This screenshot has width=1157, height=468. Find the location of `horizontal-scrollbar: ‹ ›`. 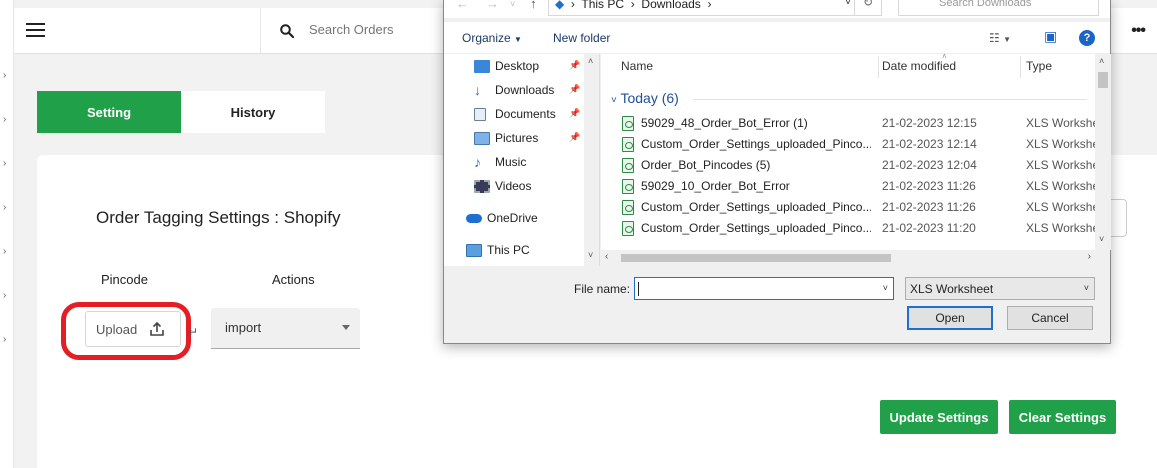

horizontal-scrollbar: ‹ › is located at coordinates (848, 258).